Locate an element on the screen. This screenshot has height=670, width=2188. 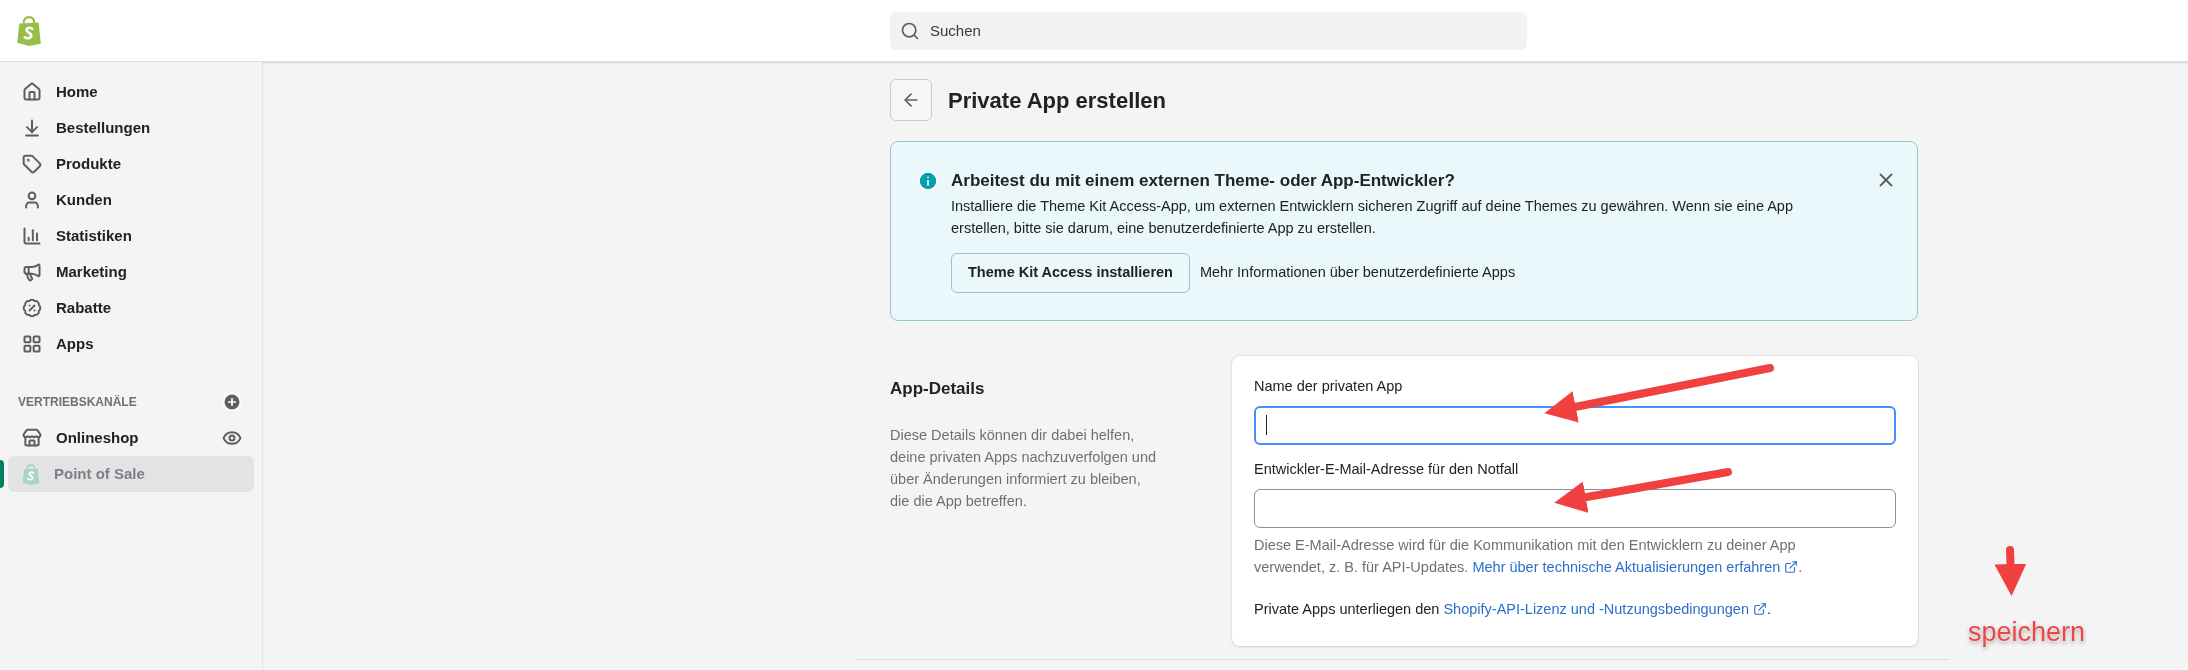
sidebar-item: Statistiken is located at coordinates (131, 236).